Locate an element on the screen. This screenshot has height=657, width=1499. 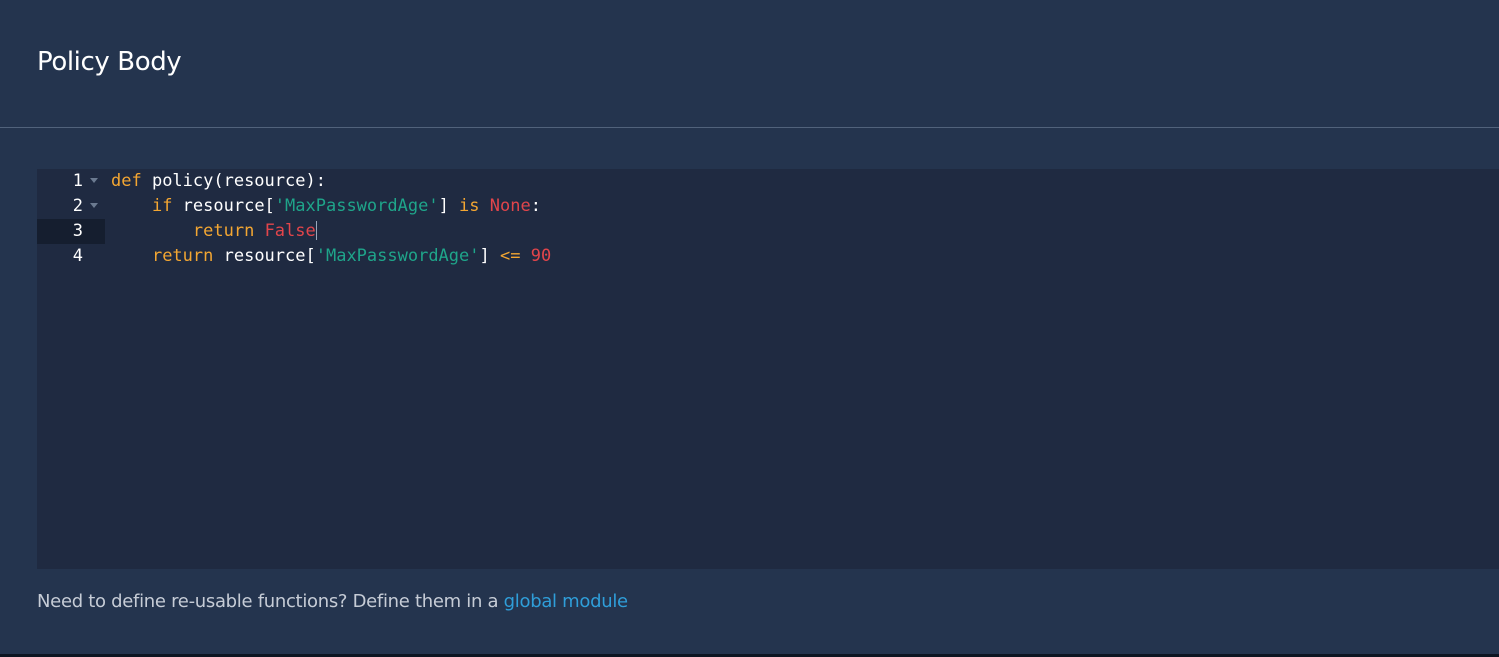
line-number-gutter: 1 2 3 4 is located at coordinates (71, 369).